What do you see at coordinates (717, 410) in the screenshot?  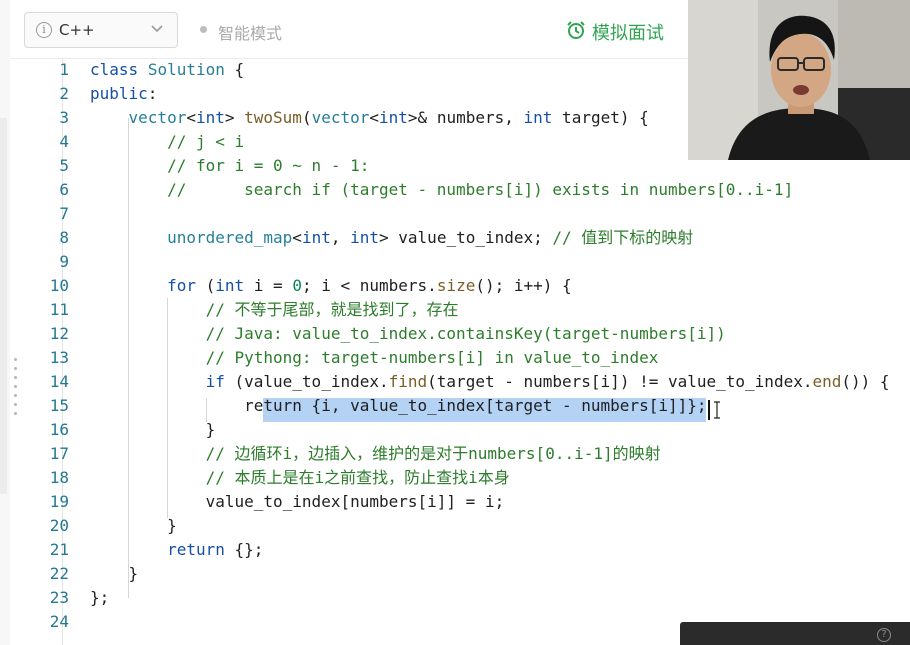 I see `ibeam-cursor-icon` at bounding box center [717, 410].